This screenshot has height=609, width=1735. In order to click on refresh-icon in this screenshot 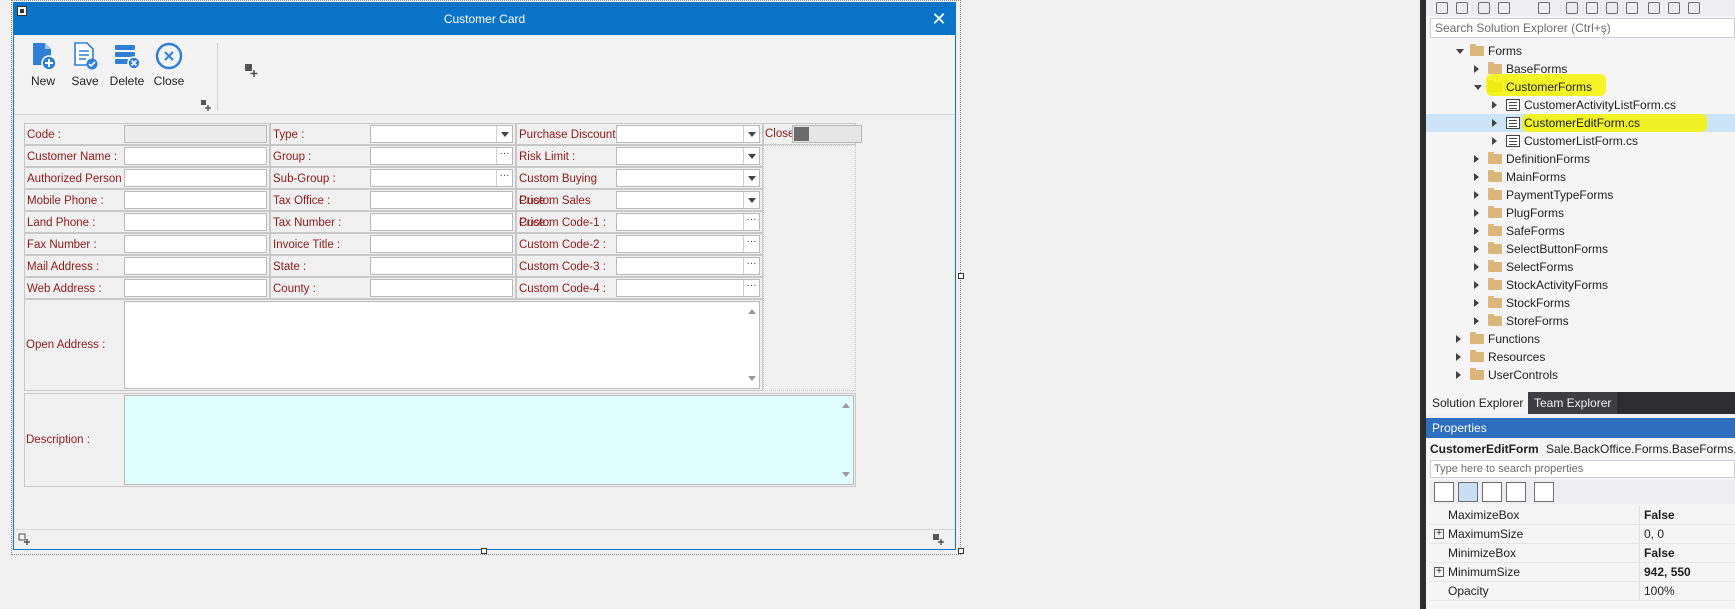, I will do `click(1592, 8)`.